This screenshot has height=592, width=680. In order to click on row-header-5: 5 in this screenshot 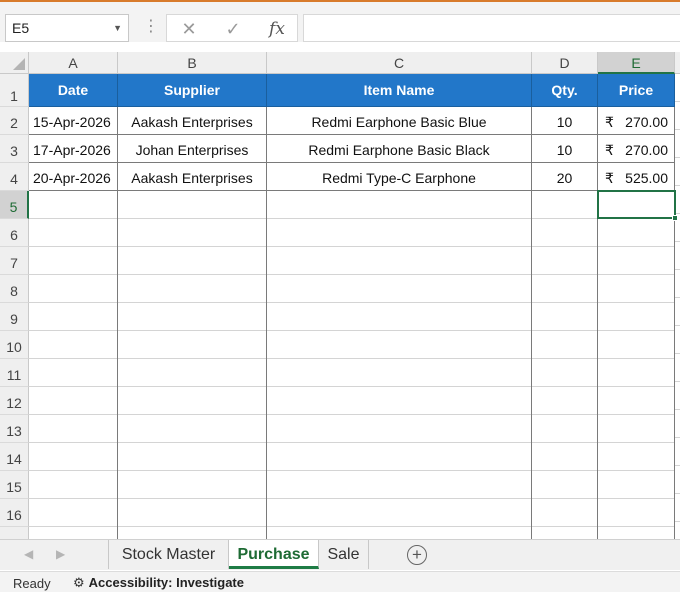, I will do `click(14, 205)`.